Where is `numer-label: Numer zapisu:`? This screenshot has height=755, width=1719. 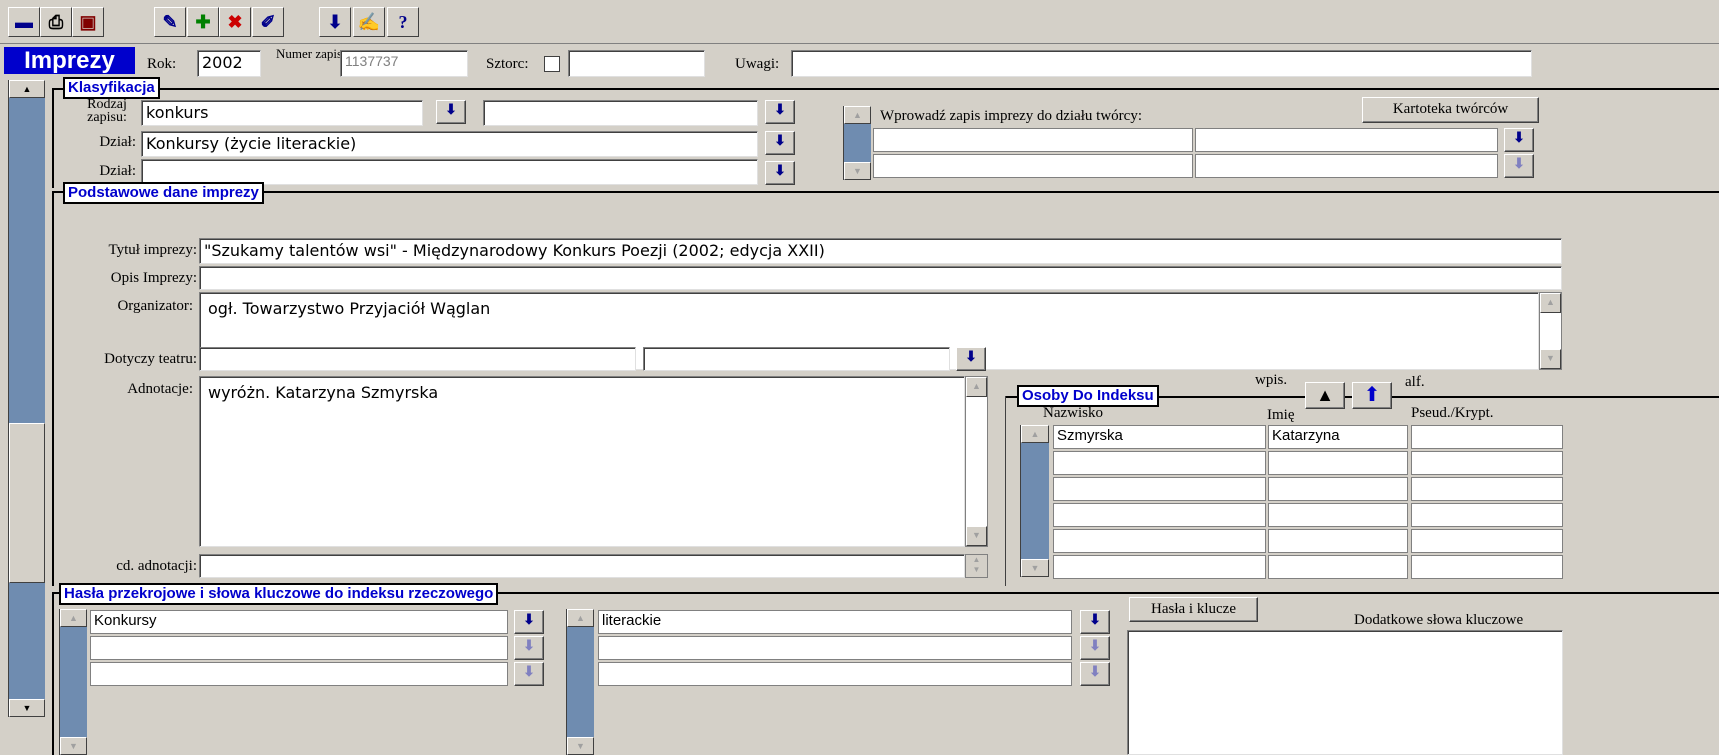 numer-label: Numer zapisu: is located at coordinates (314, 53).